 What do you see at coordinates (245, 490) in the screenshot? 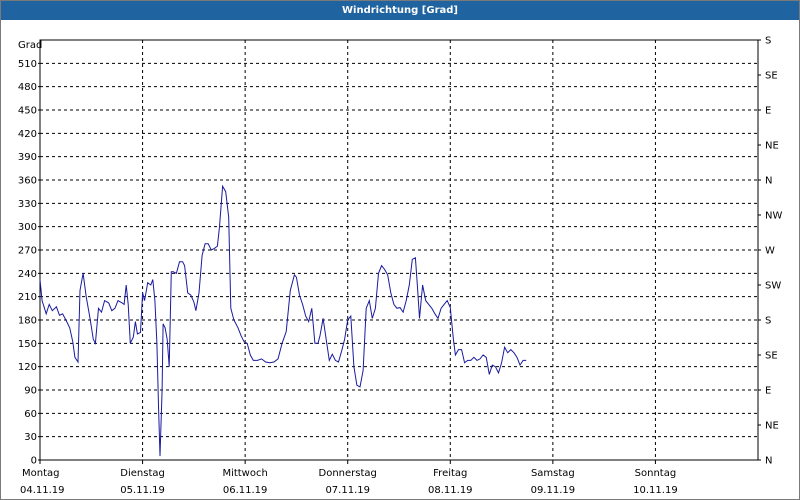
I see `x-tick-date: 06.11.19` at bounding box center [245, 490].